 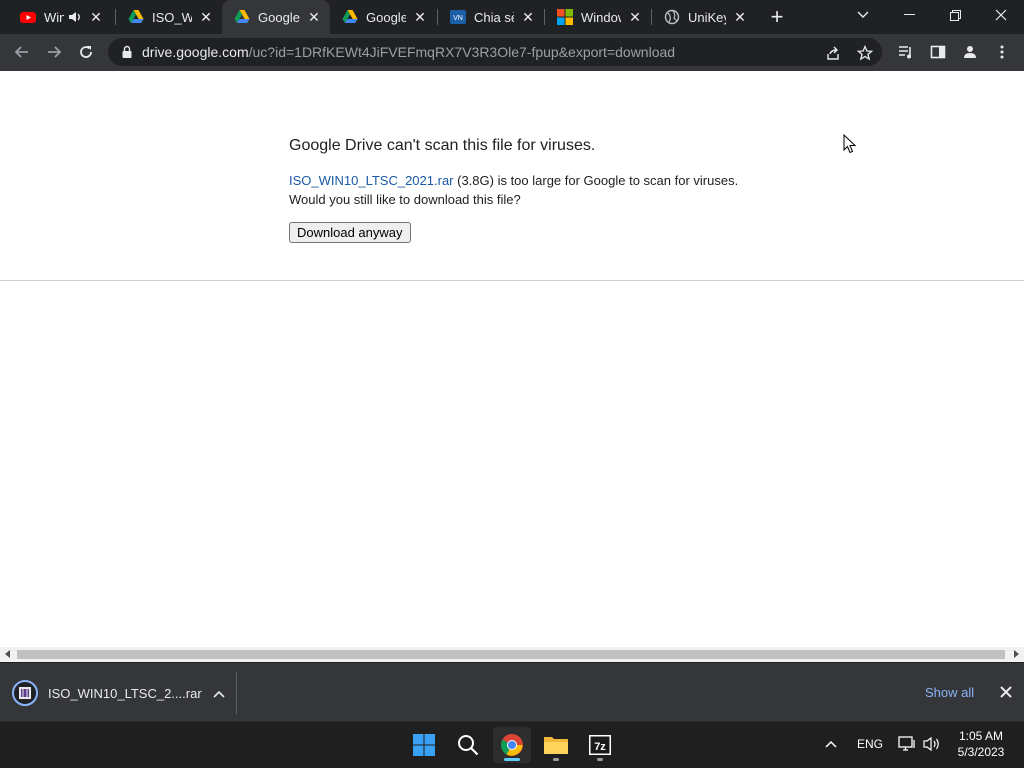 I want to click on side-panel-button, so click(x=938, y=52).